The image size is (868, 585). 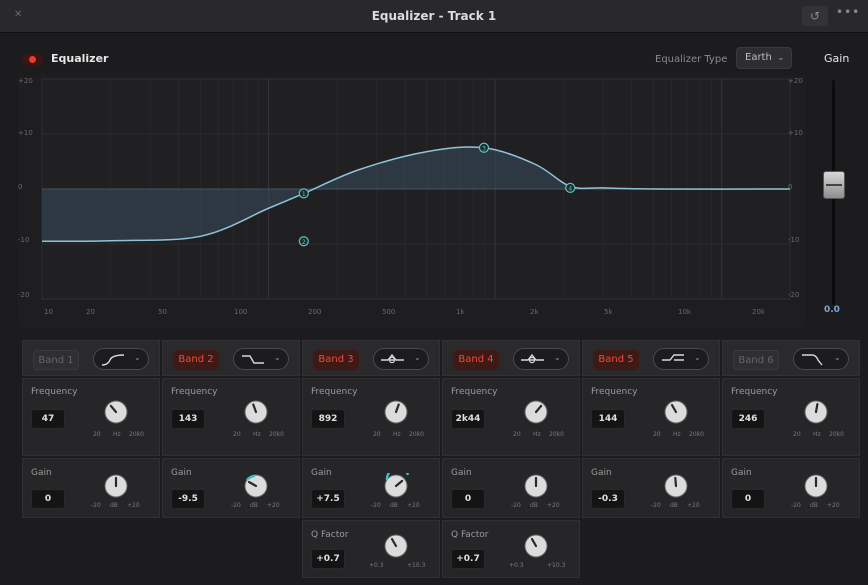 I want to click on frequency-value-field: 143, so click(x=188, y=419).